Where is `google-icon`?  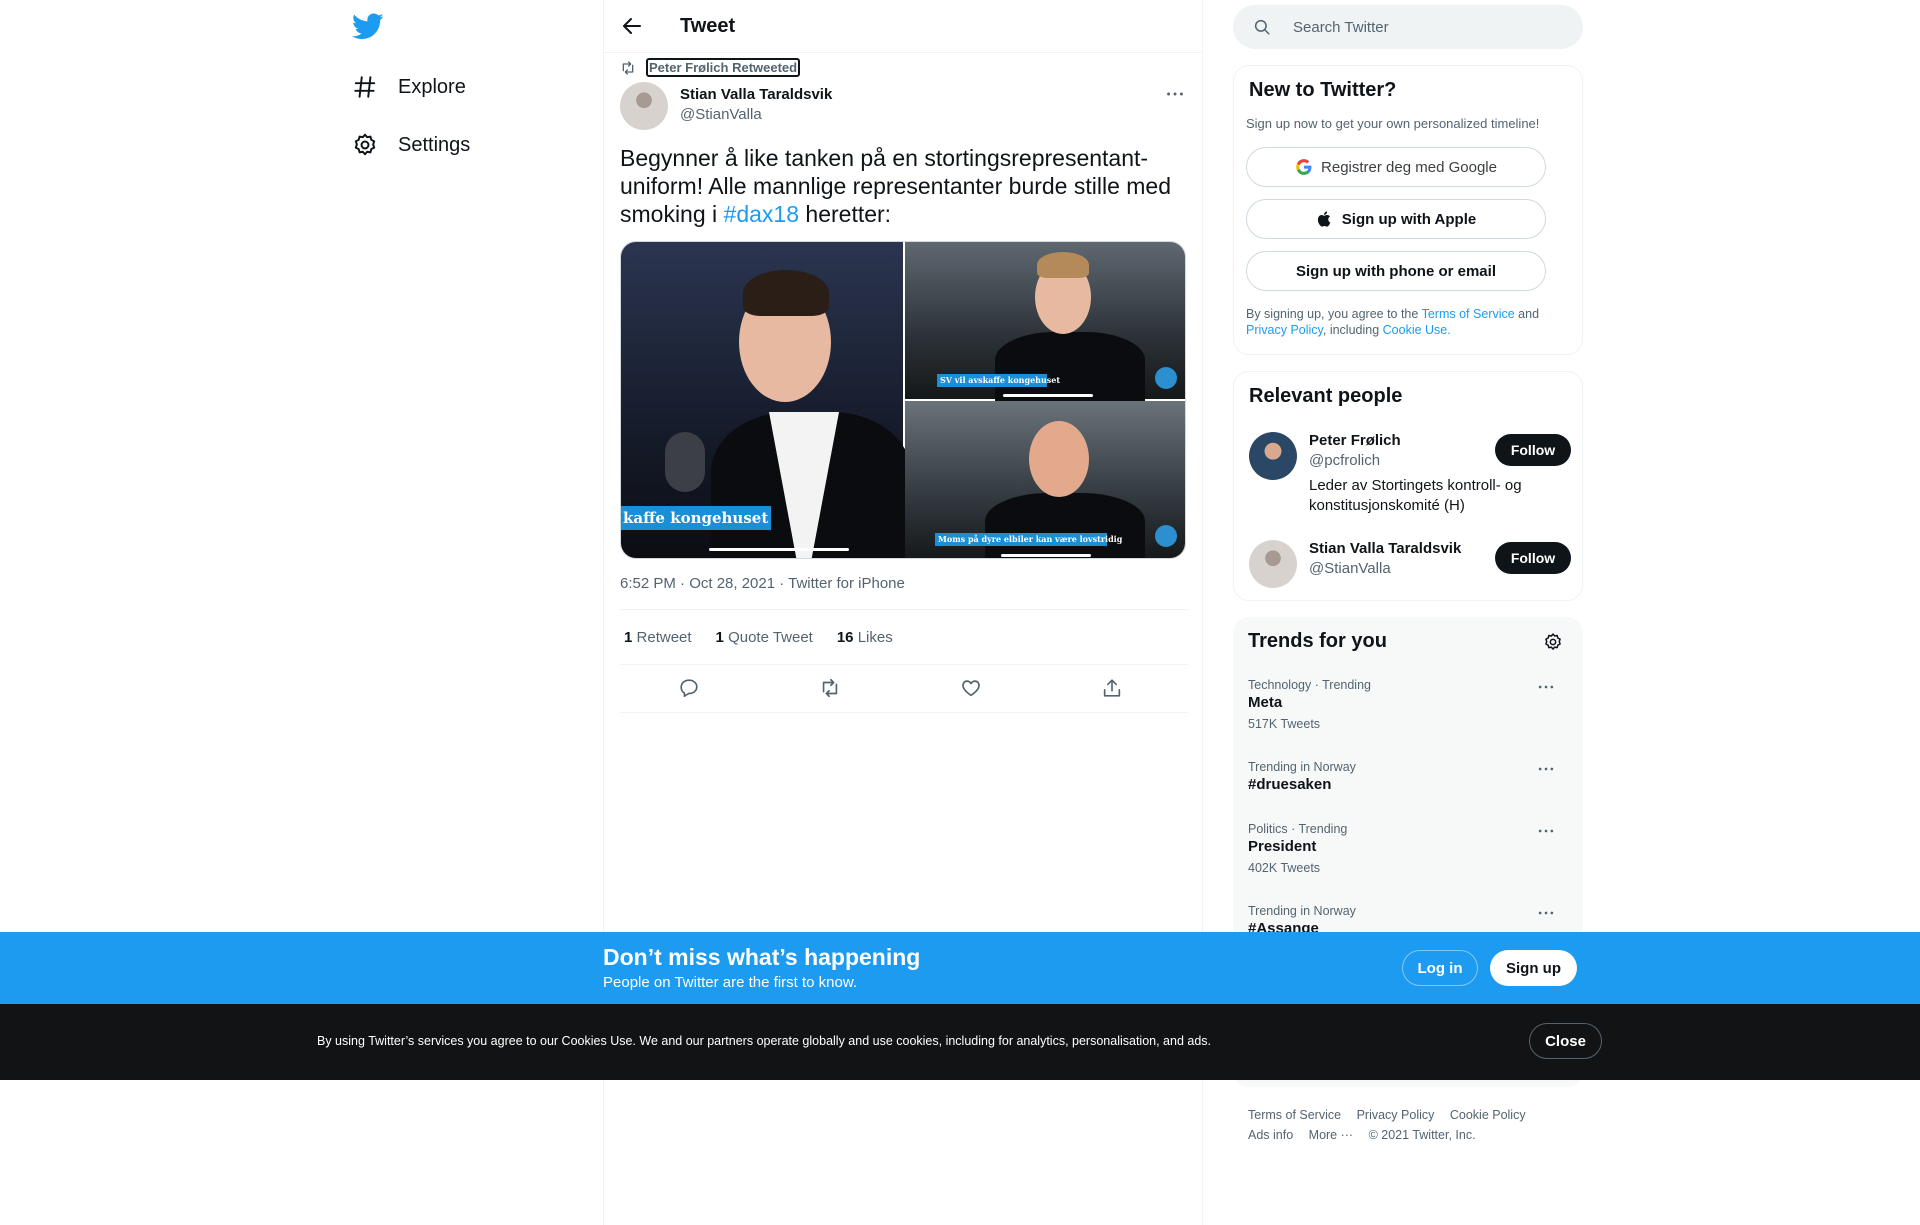 google-icon is located at coordinates (1304, 167).